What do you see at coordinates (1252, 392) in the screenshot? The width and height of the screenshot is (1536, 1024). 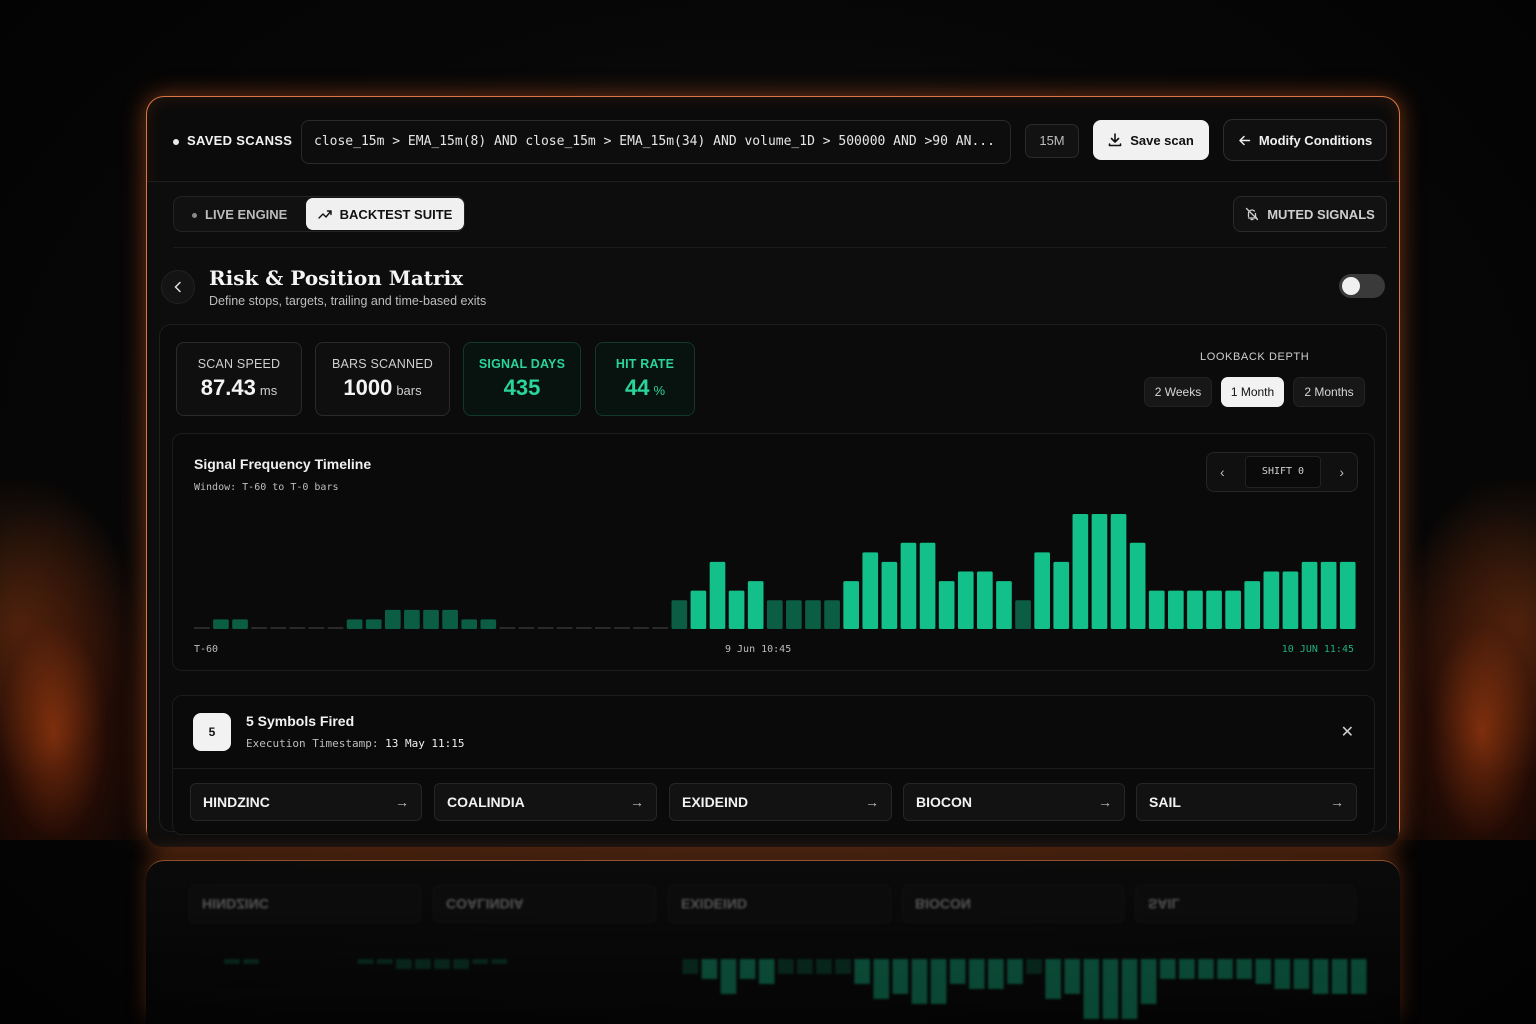 I see `lookback-1-month: 1 Month` at bounding box center [1252, 392].